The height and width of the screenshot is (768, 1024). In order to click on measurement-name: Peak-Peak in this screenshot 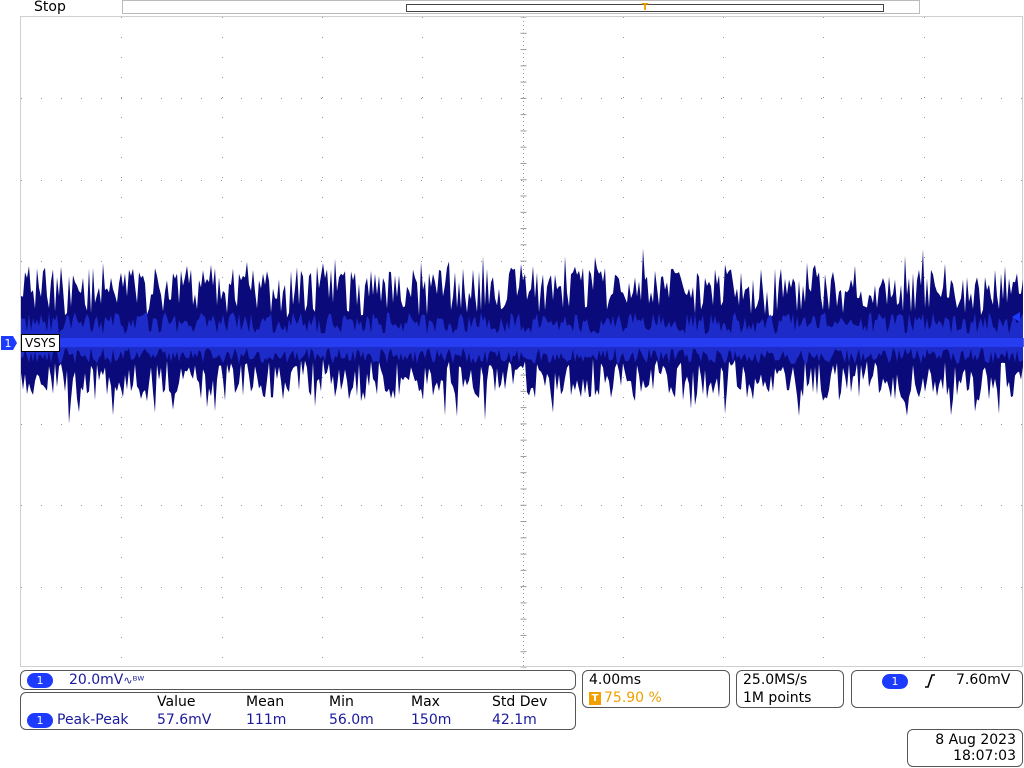, I will do `click(93, 720)`.